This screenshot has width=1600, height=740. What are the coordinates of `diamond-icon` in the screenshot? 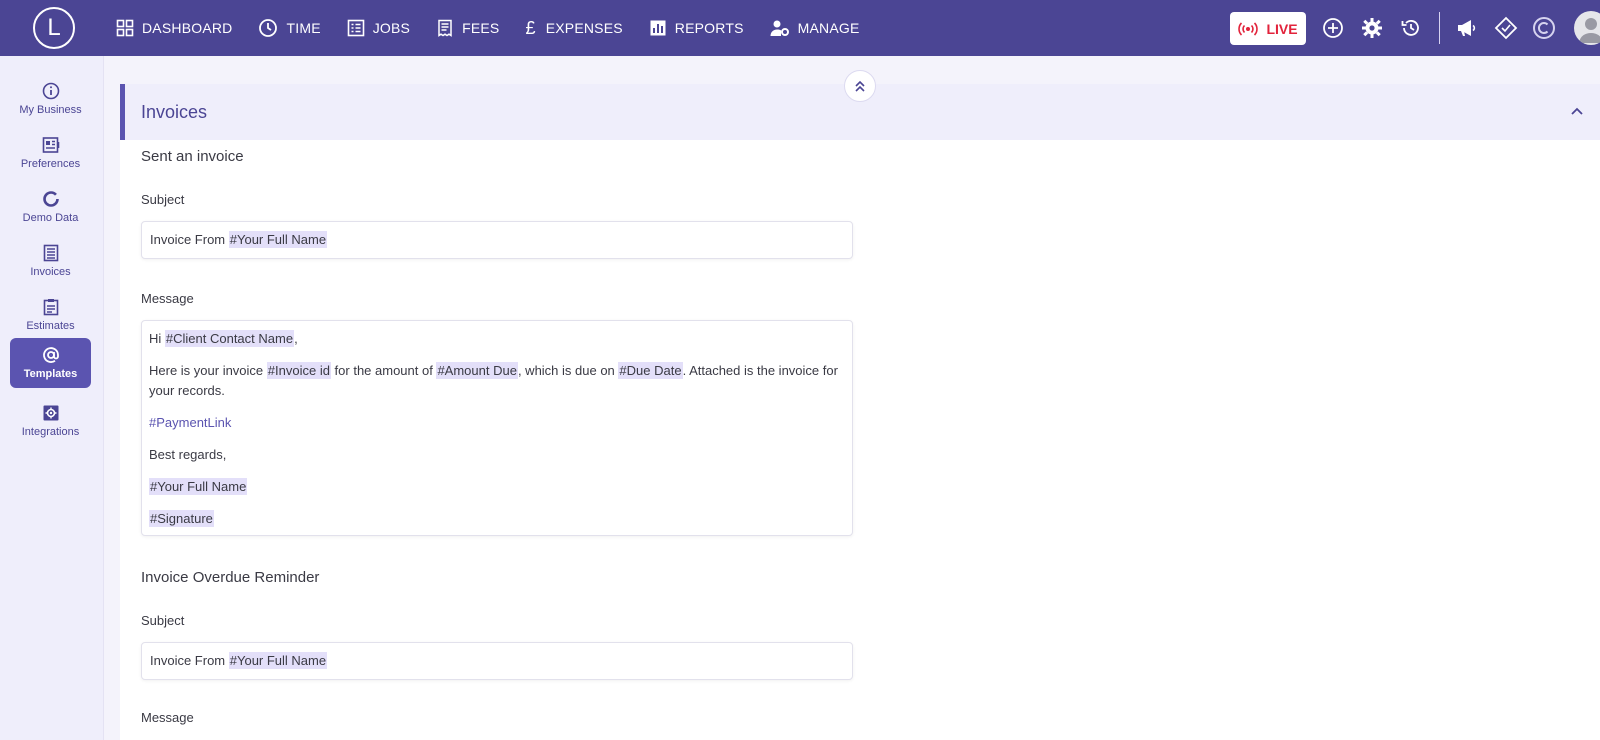 It's located at (1506, 28).